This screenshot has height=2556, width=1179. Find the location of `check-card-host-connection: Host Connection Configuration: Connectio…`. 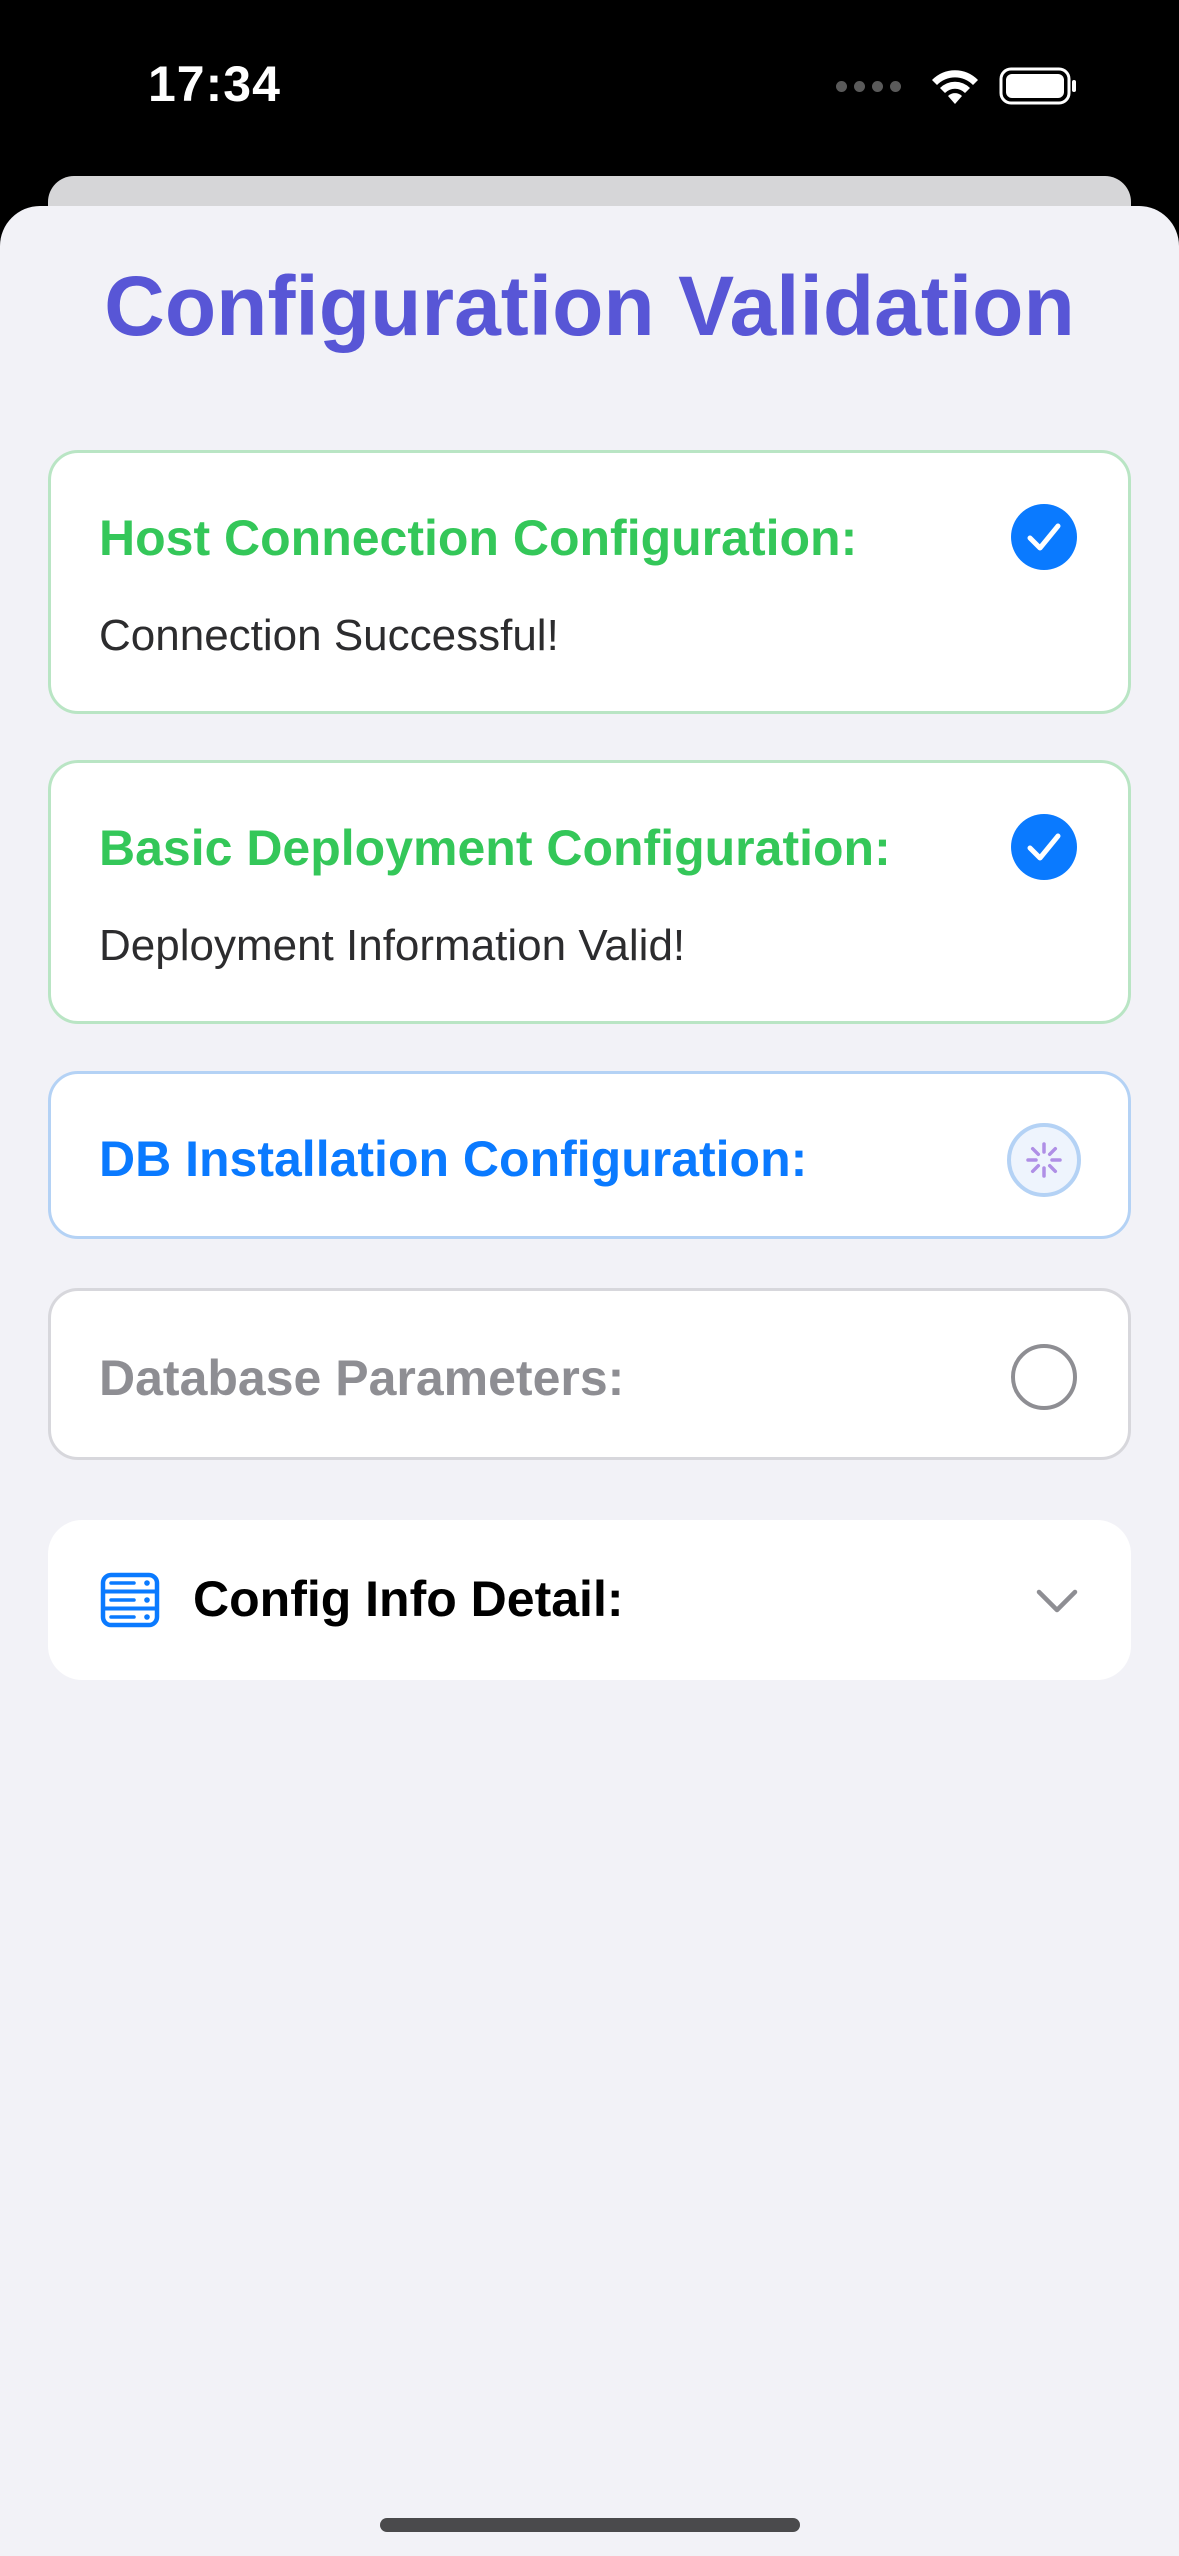

check-card-host-connection: Host Connection Configuration: Connectio… is located at coordinates (589, 582).